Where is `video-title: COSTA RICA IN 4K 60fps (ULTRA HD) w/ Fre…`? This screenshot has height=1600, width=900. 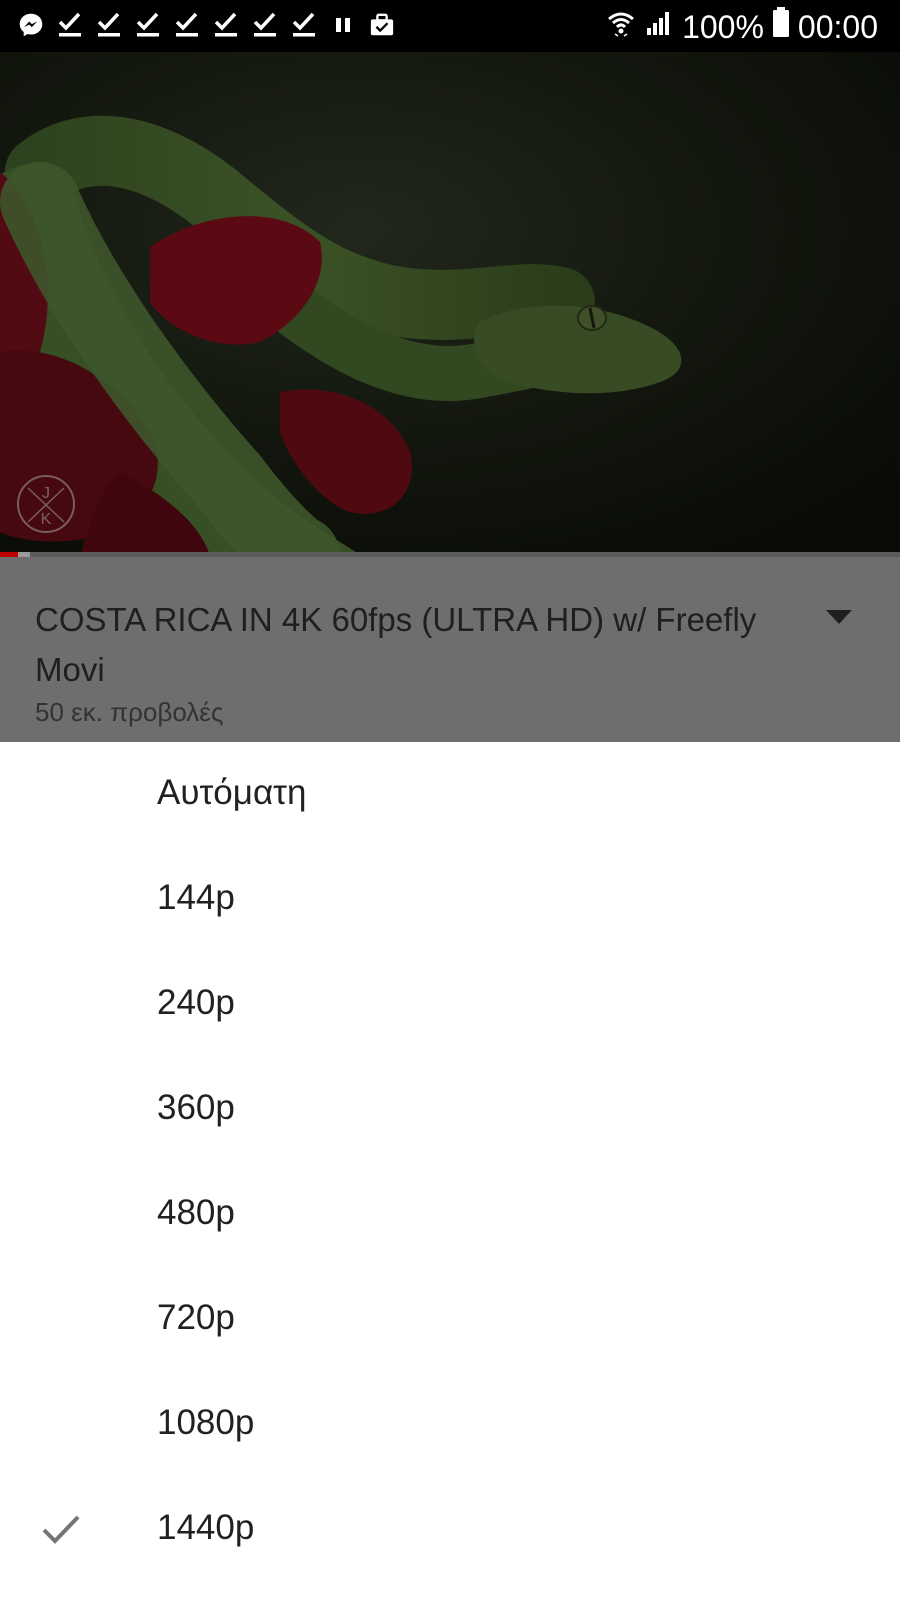
video-title: COSTA RICA IN 4K 60fps (ULTRA HD) w/ Fre… is located at coordinates (415, 645).